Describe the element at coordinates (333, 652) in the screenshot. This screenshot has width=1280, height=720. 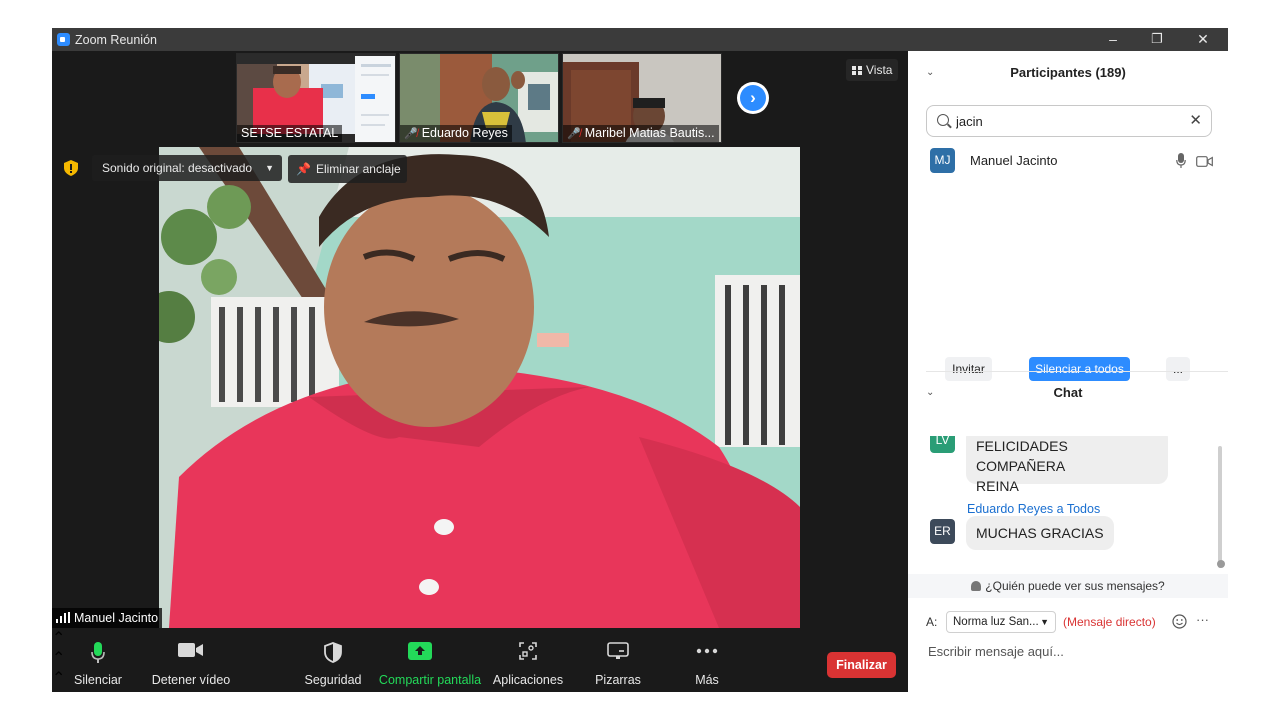
I see `security-shield-icon` at that location.